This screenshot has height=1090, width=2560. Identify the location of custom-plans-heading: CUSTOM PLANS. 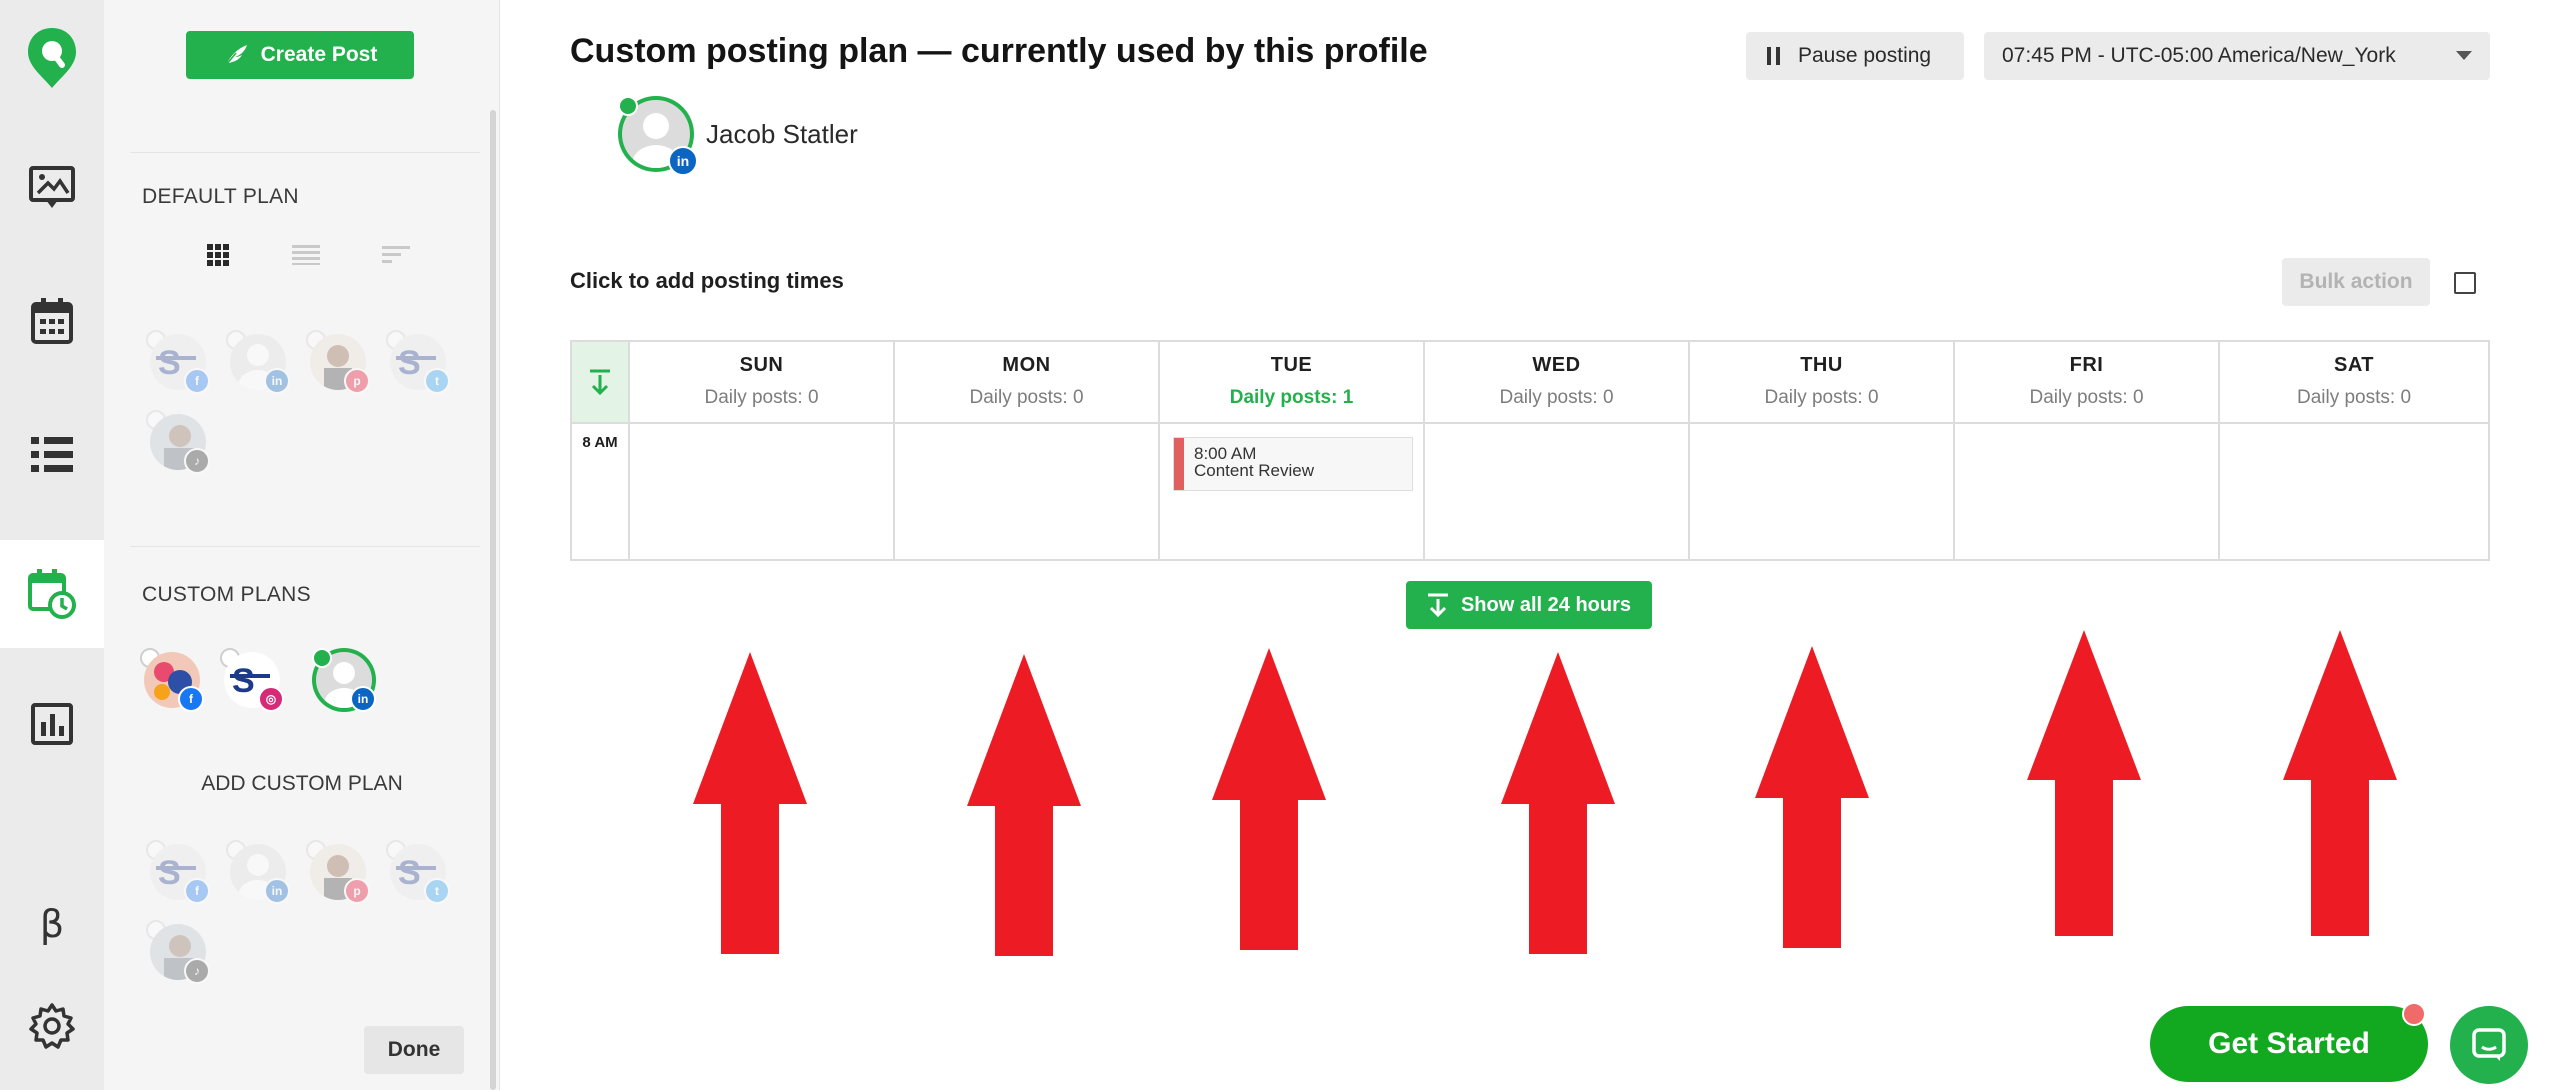
(226, 594).